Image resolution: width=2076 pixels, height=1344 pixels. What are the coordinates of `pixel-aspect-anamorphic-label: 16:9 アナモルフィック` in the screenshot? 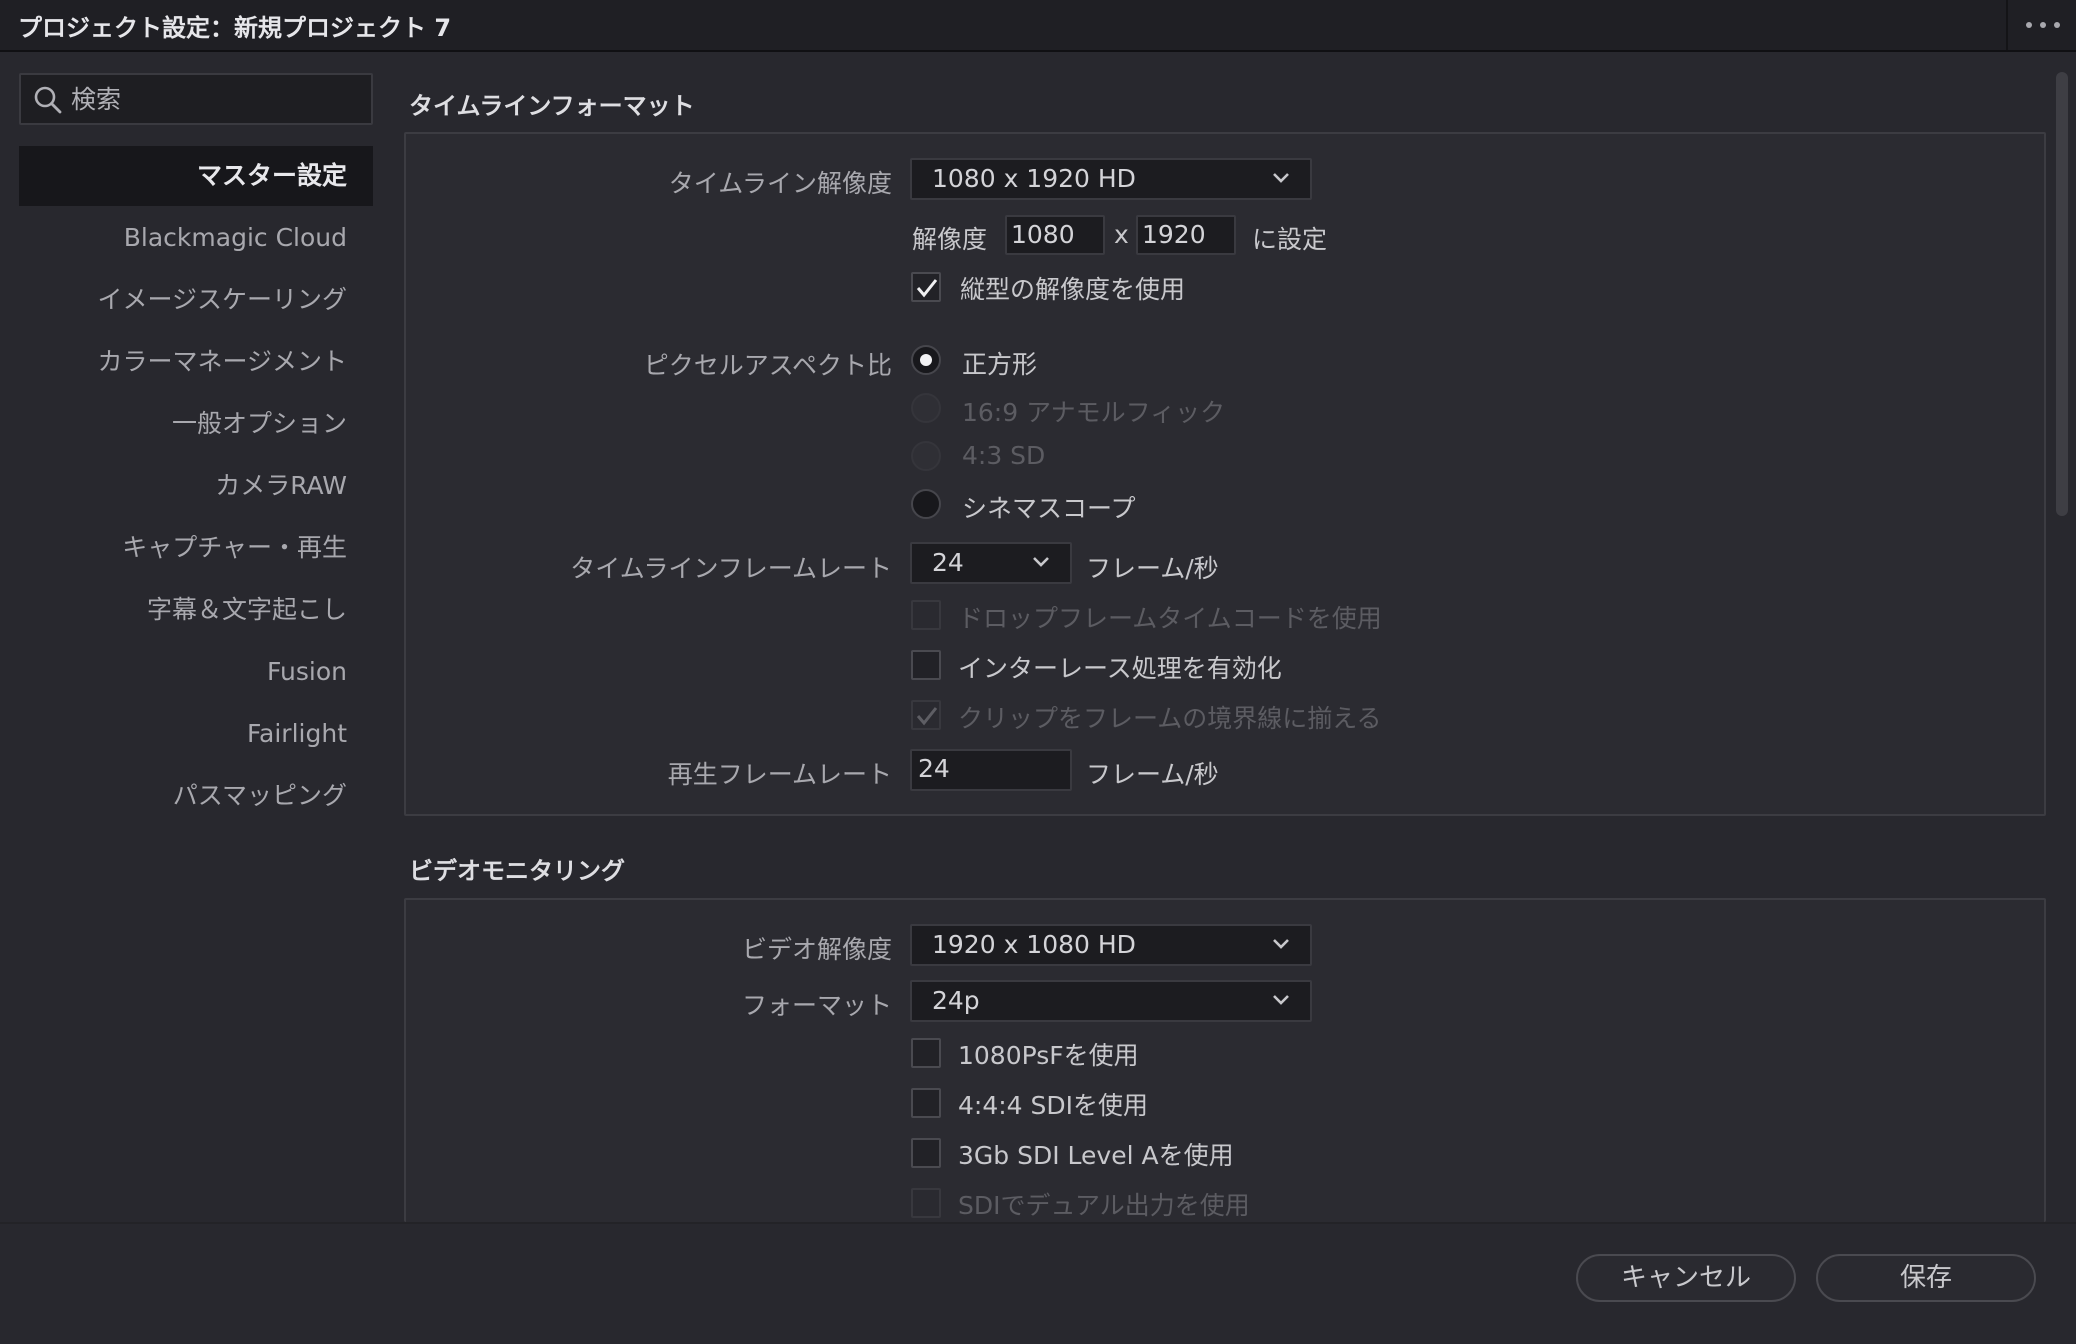 It's located at (1094, 412).